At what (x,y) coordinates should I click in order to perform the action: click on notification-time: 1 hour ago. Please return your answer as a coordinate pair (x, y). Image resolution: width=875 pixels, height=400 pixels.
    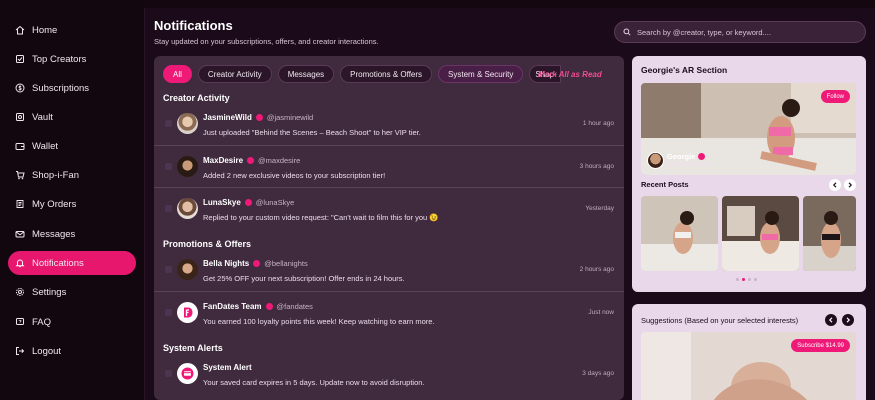
    Looking at the image, I should click on (598, 123).